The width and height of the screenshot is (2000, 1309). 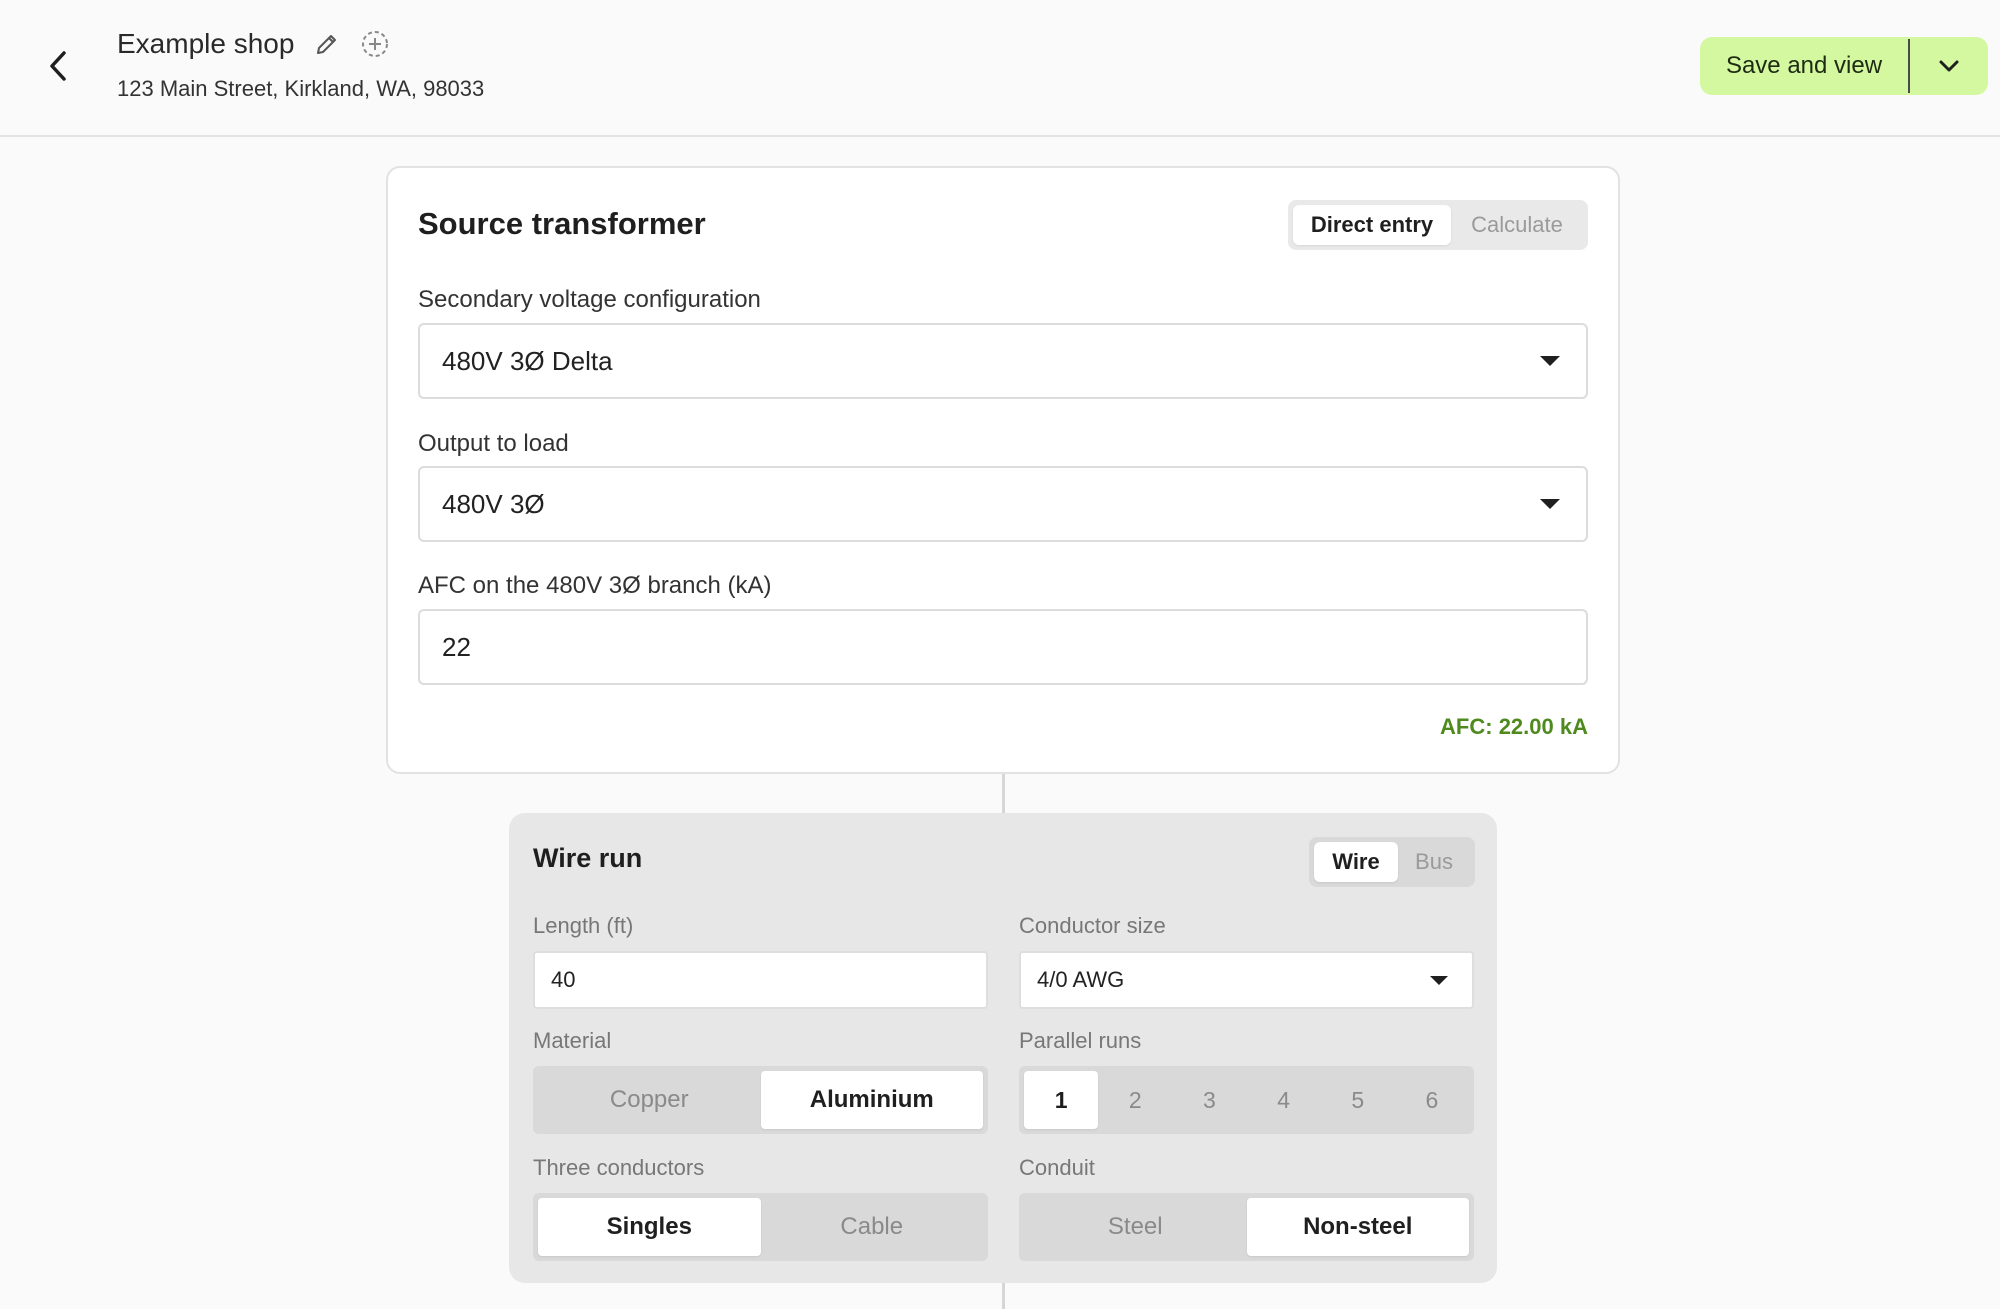 What do you see at coordinates (1357, 1227) in the screenshot?
I see `conduit-non-steel: Non-steel` at bounding box center [1357, 1227].